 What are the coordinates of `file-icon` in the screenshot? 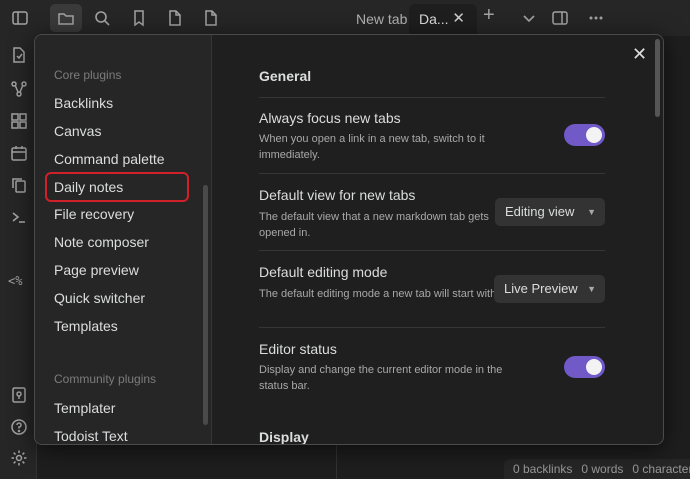 It's located at (175, 18).